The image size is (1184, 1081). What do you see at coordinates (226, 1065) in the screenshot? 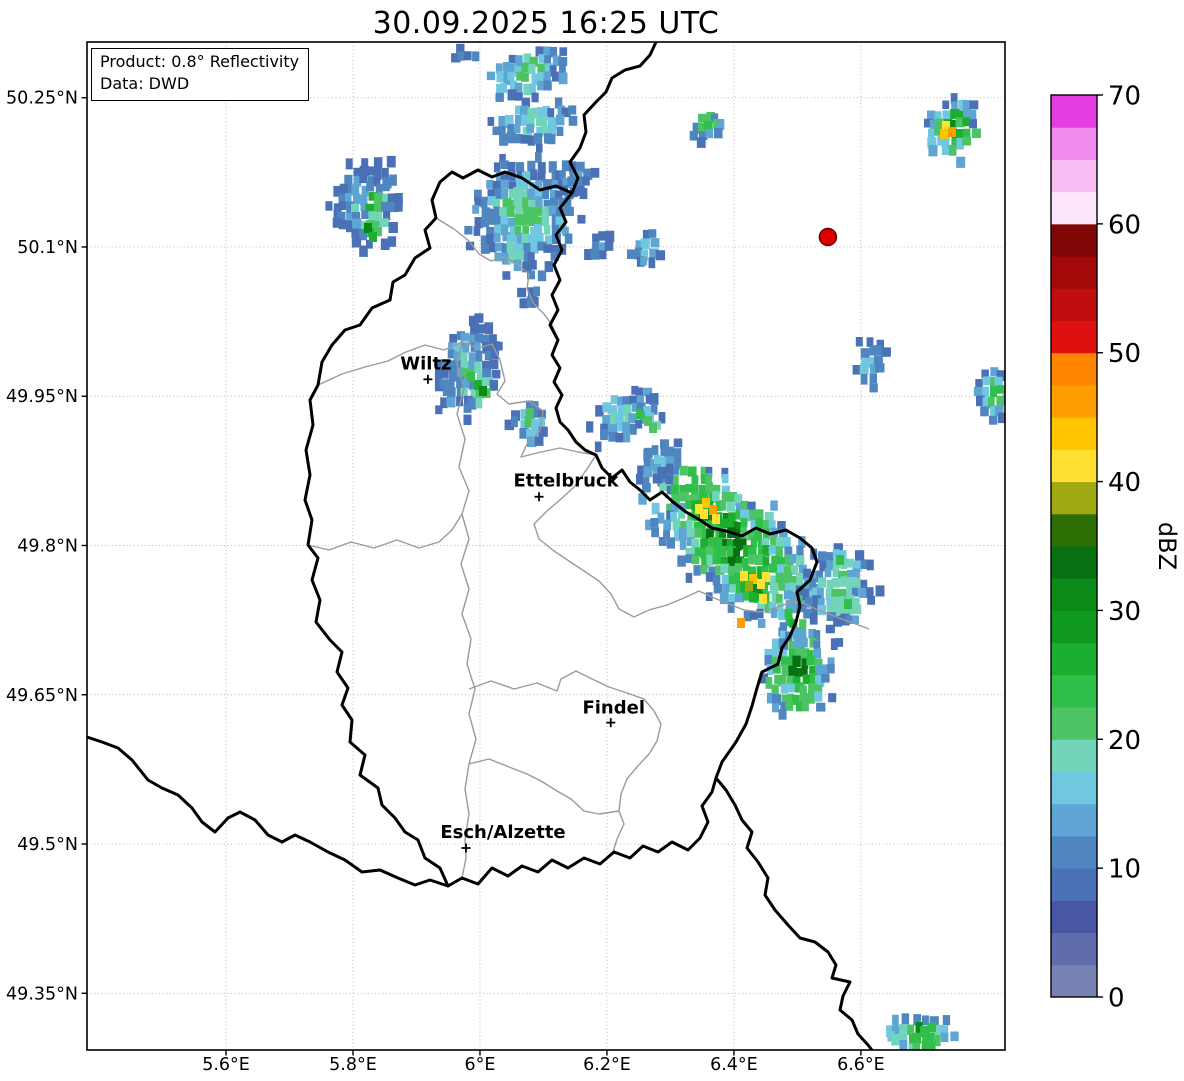
I see `lon-tick-label: 5.6°E` at bounding box center [226, 1065].